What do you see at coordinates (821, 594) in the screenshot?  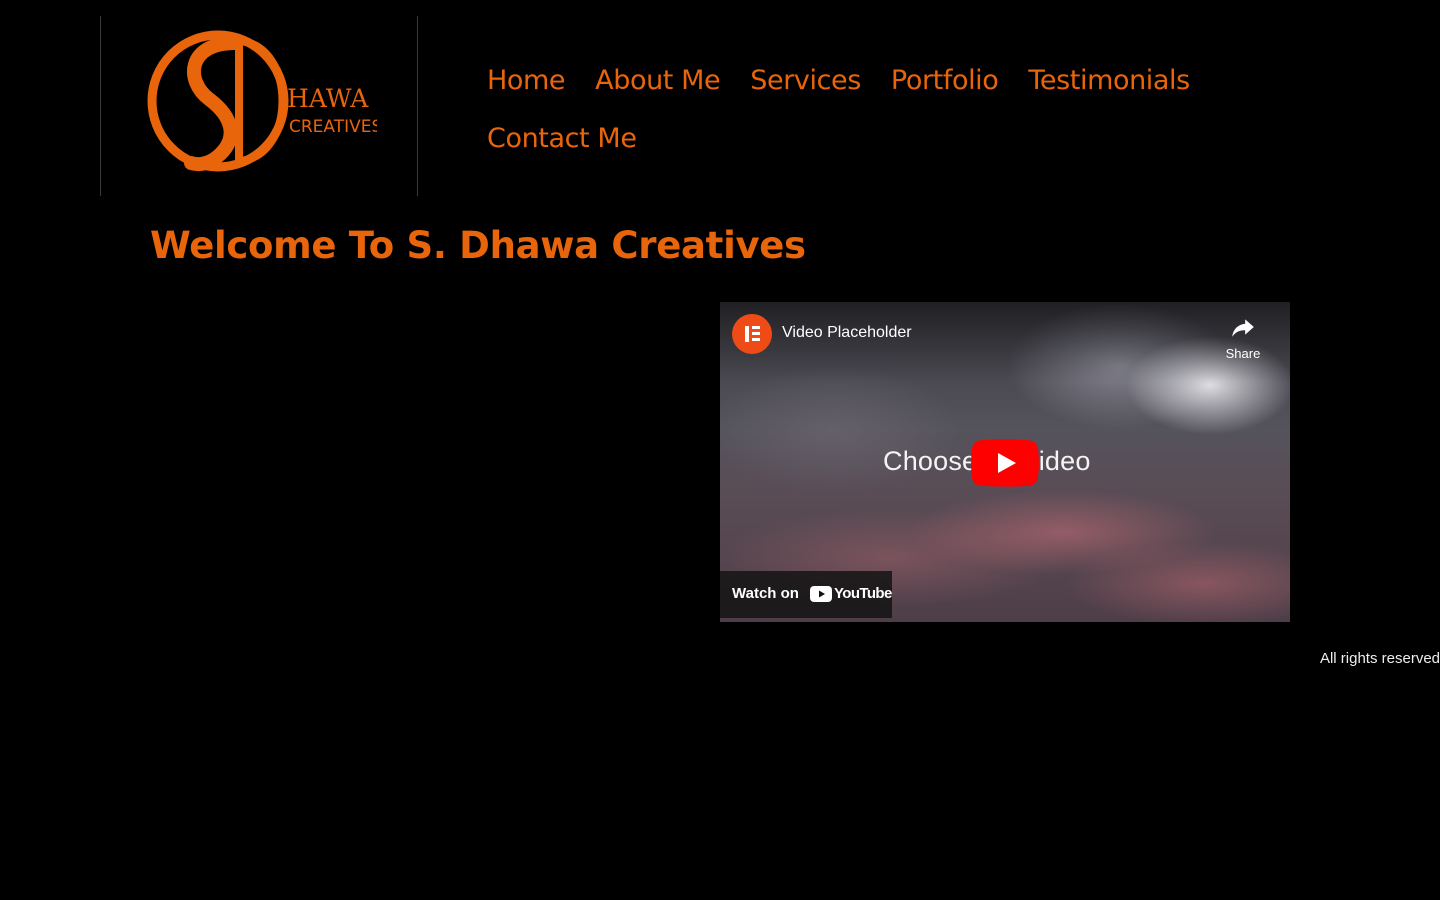 I see `youtube-logo-icon` at bounding box center [821, 594].